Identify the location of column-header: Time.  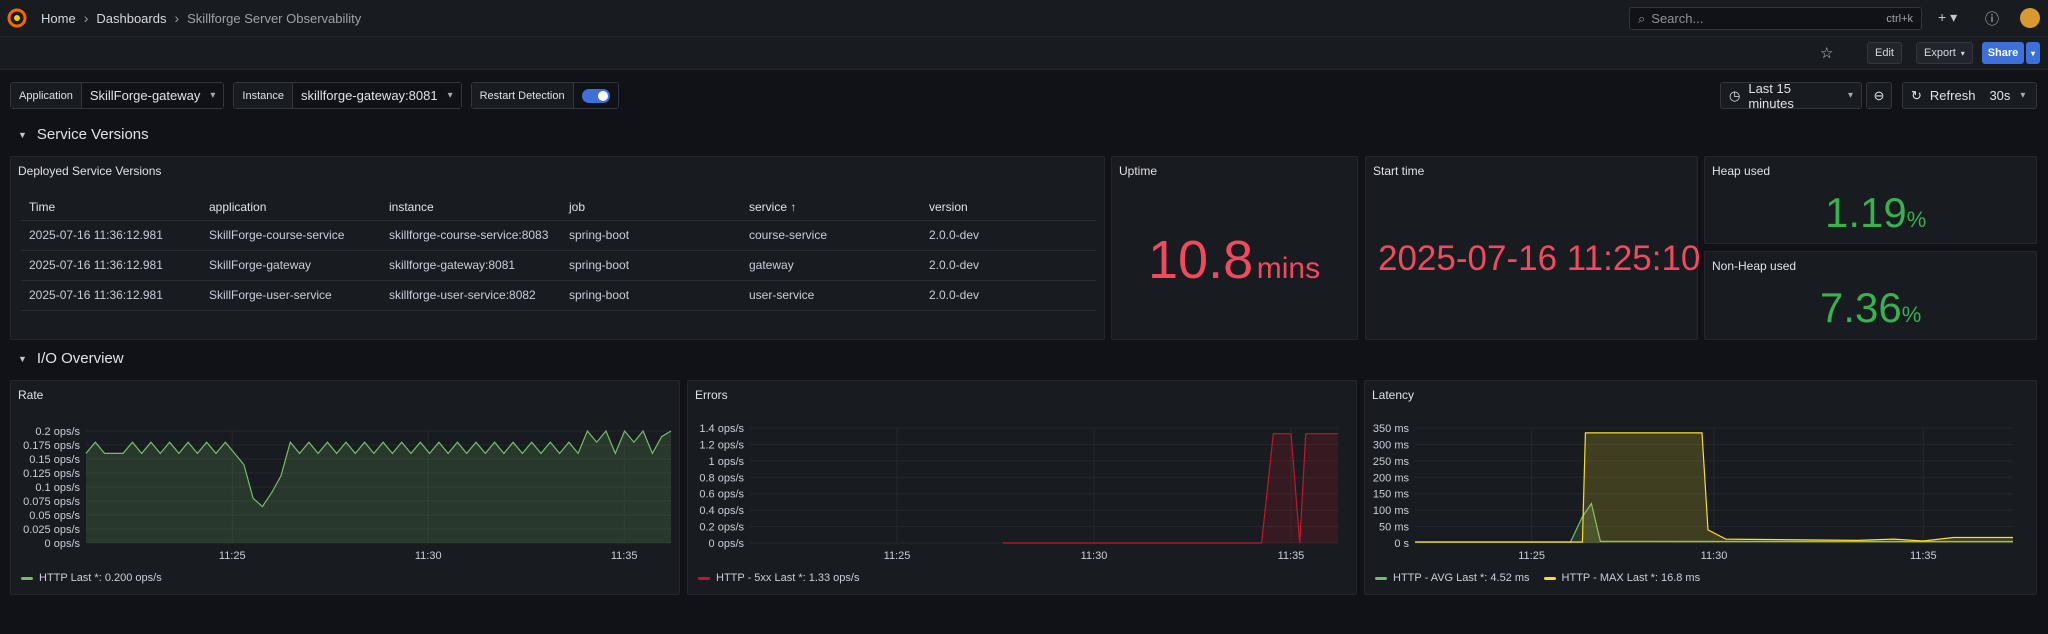
(111, 208).